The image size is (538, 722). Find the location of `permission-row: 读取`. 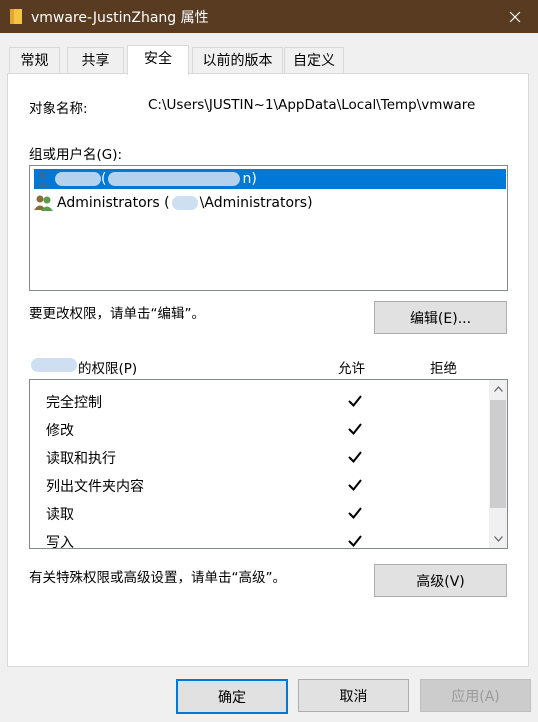

permission-row: 读取 is located at coordinates (259, 513).